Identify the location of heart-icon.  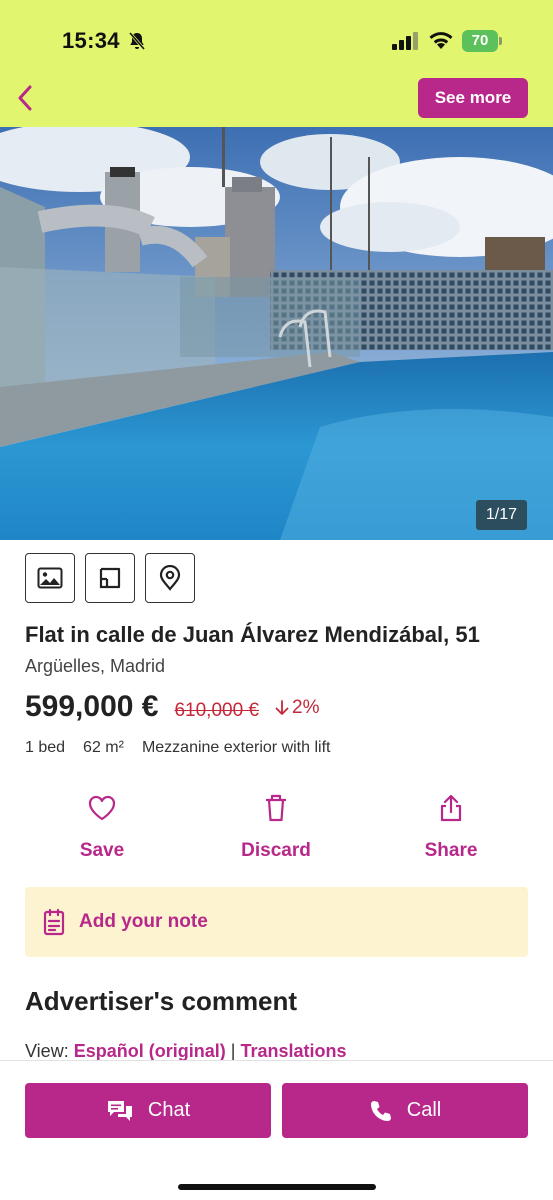
(102, 808).